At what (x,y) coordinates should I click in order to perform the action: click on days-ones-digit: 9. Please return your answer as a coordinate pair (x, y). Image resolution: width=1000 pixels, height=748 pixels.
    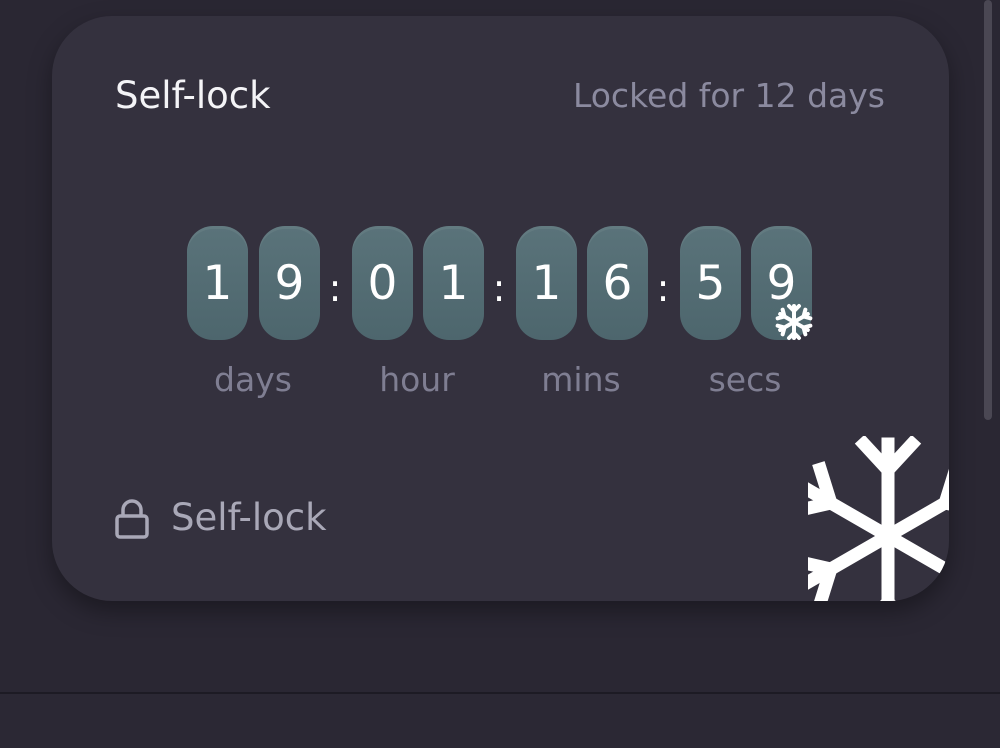
    Looking at the image, I should click on (289, 283).